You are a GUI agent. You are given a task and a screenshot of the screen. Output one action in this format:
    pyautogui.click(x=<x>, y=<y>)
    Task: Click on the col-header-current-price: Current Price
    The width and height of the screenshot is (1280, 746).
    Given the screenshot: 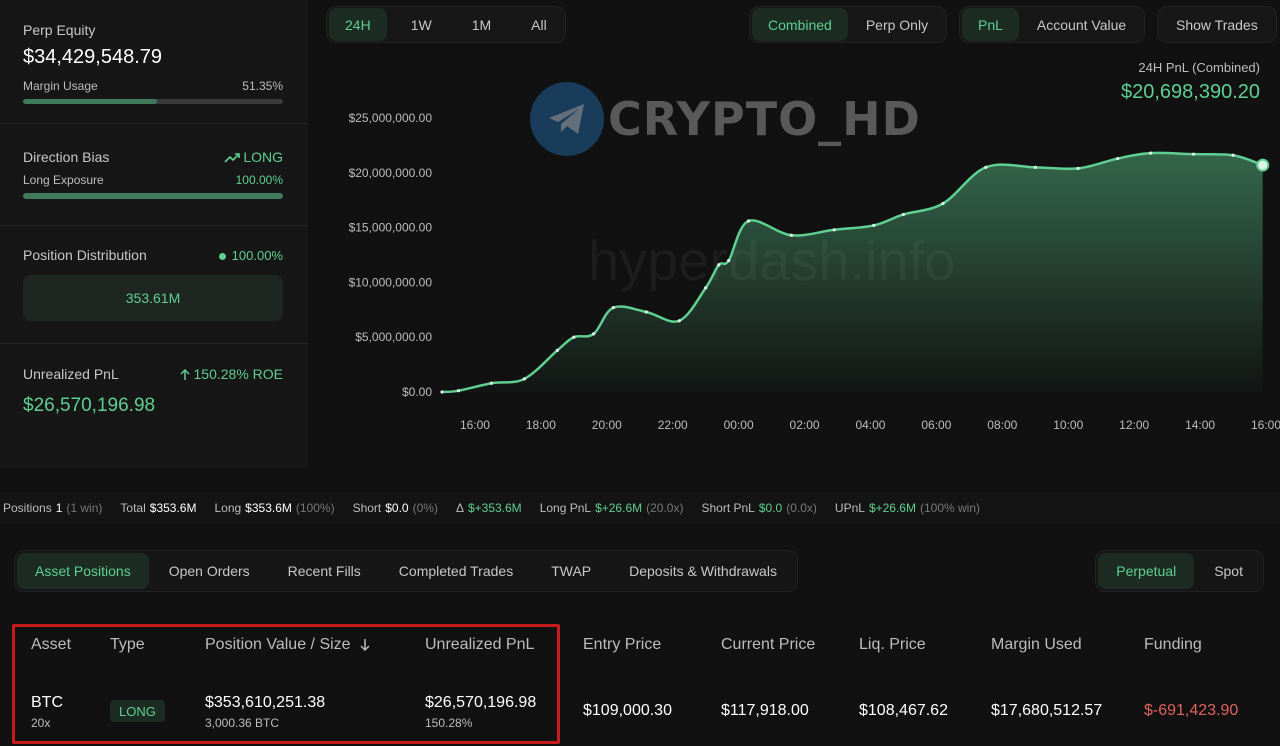 What is the action you would take?
    pyautogui.click(x=768, y=645)
    